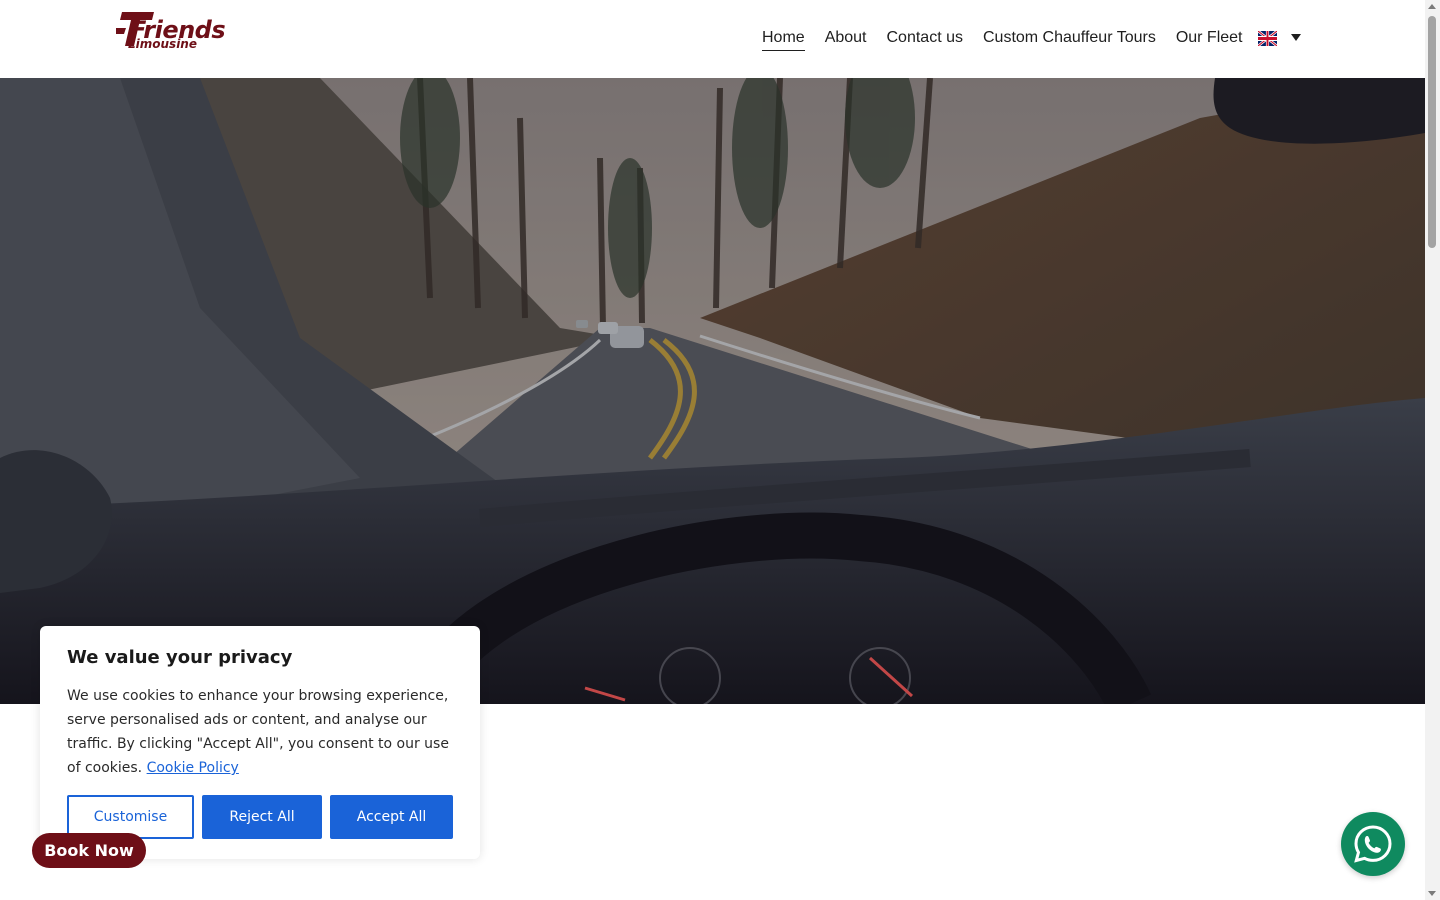 This screenshot has width=1440, height=900. What do you see at coordinates (1432, 132) in the screenshot?
I see `scrollbar-thumb` at bounding box center [1432, 132].